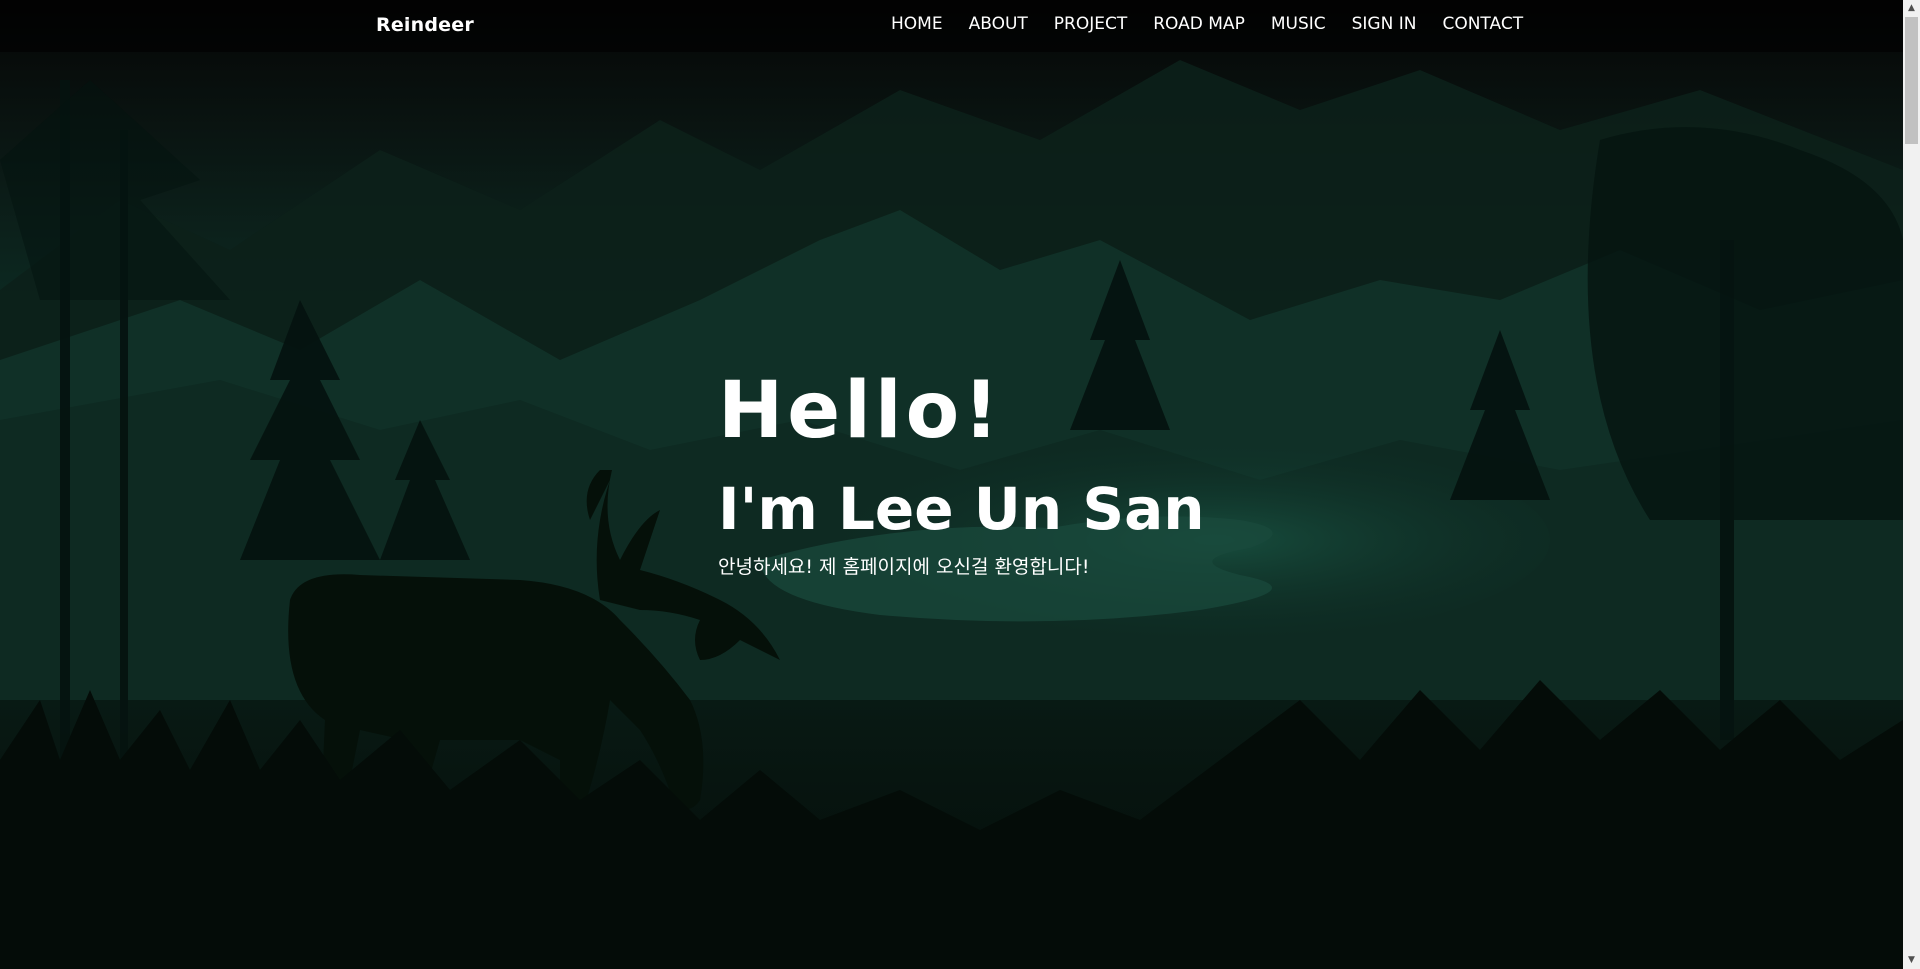 The image size is (1920, 969). Describe the element at coordinates (1911, 80) in the screenshot. I see `scrollbar-thumb` at that location.